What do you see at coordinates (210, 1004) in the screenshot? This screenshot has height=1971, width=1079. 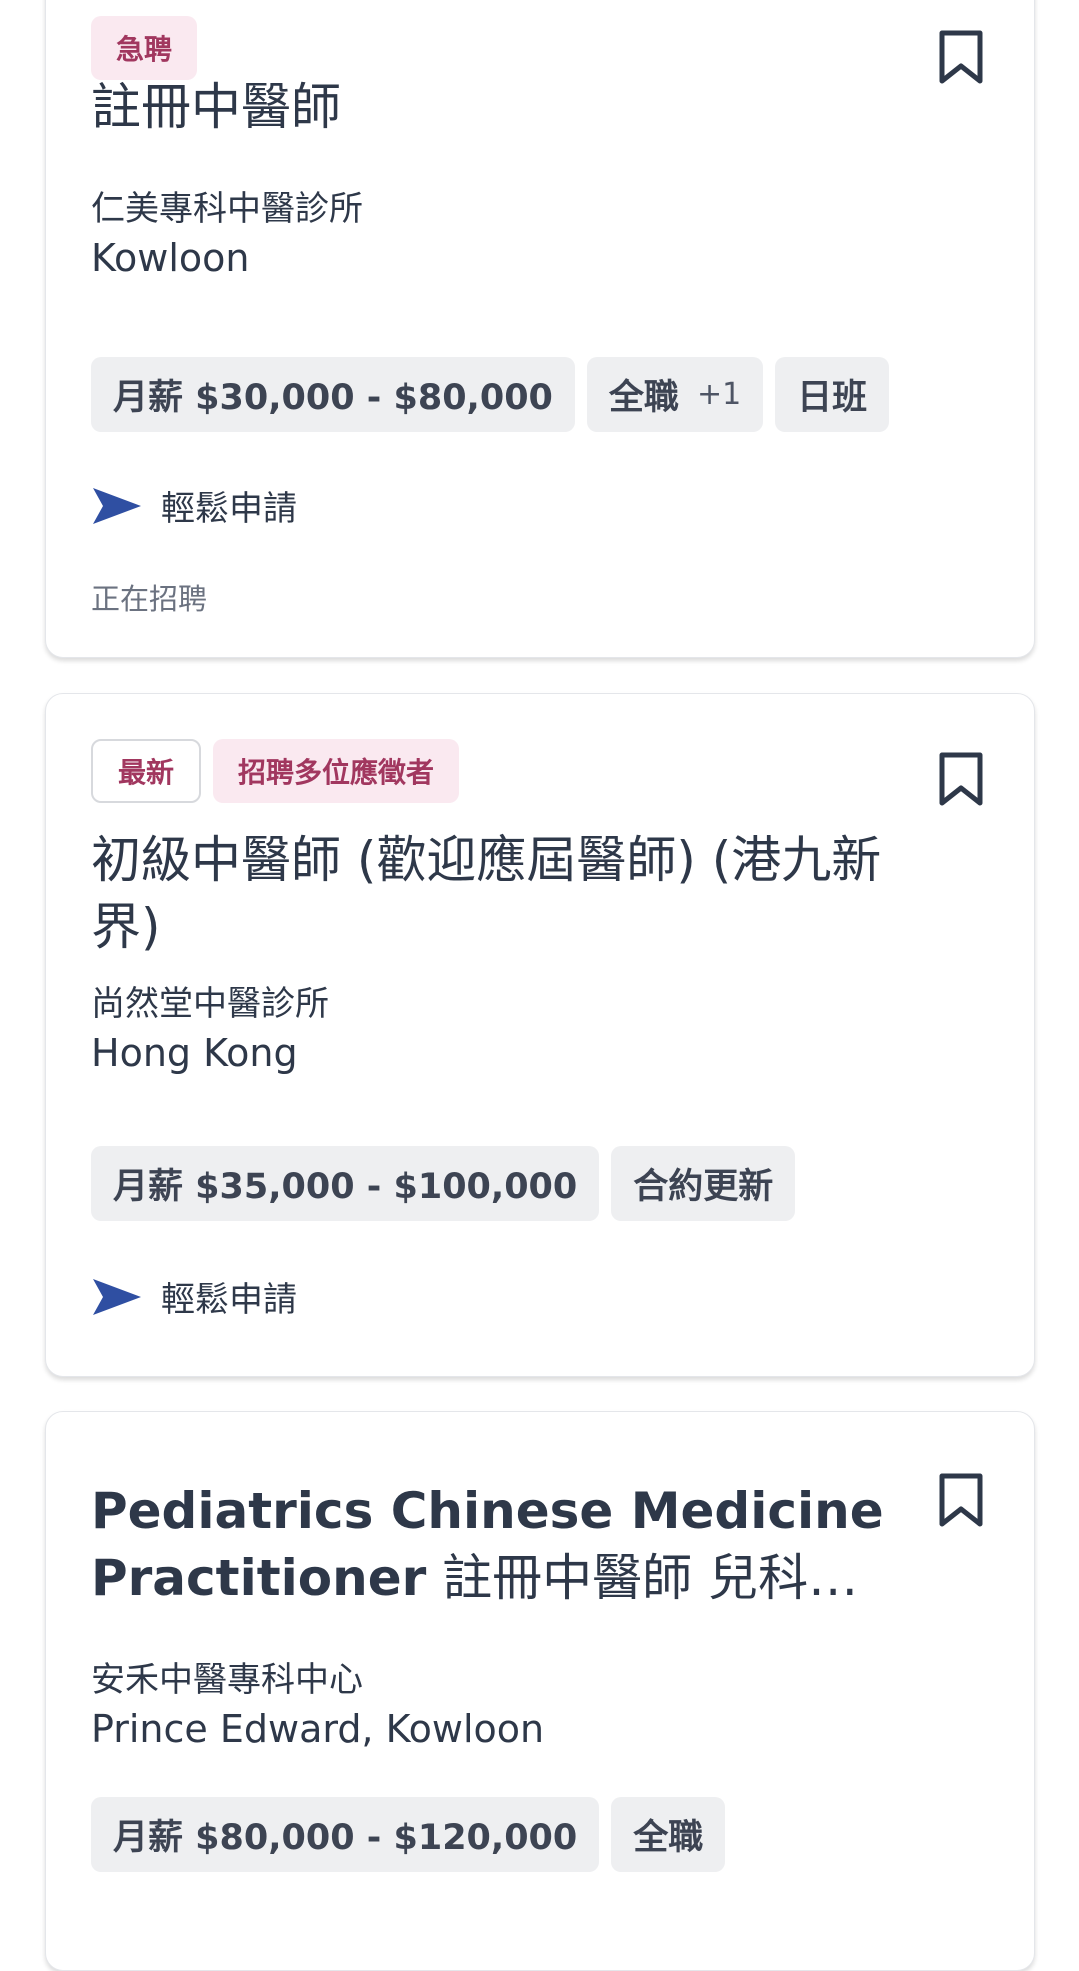 I see `company-name: 尚然堂中醫診所` at bounding box center [210, 1004].